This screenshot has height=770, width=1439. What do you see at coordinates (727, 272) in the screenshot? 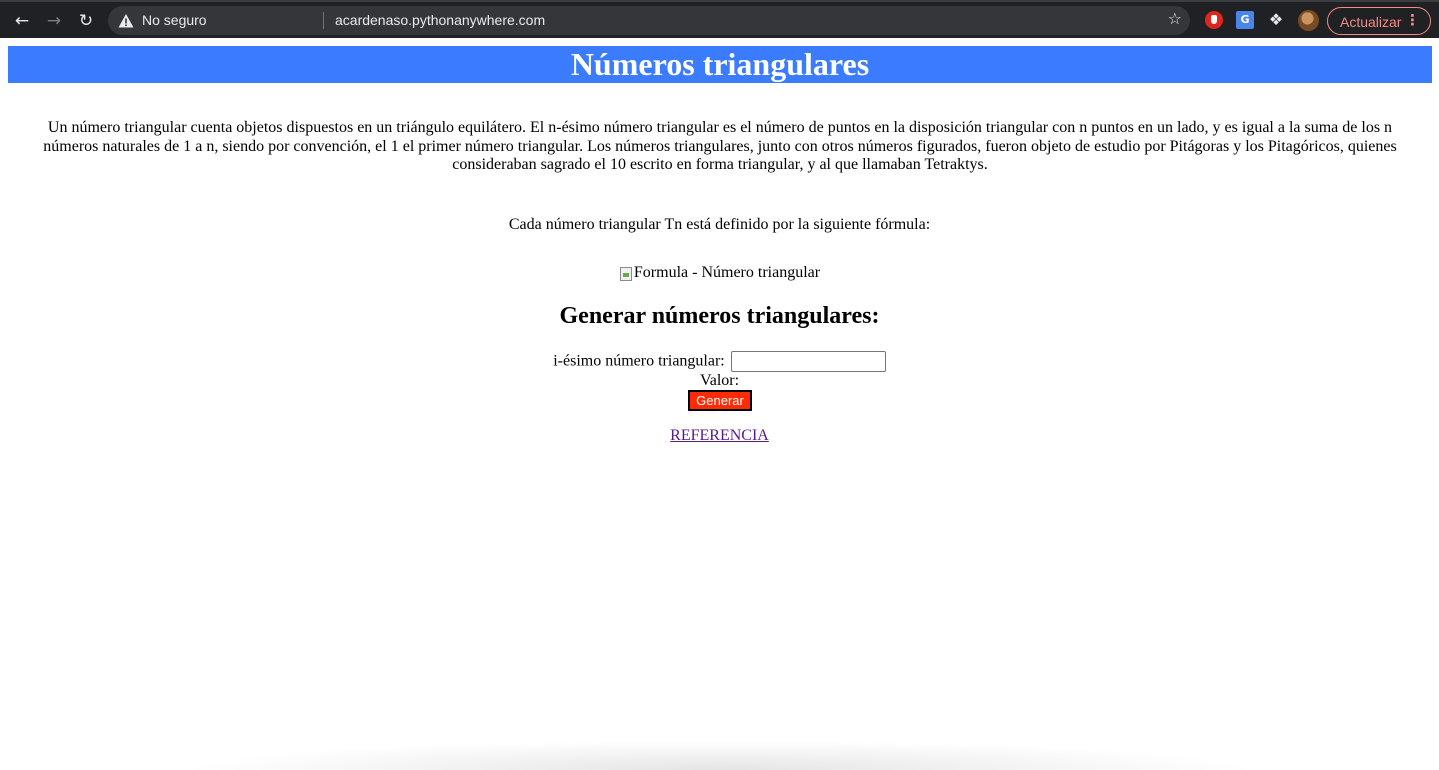
I see `formula-image-alt: Formula - Número triangular` at bounding box center [727, 272].